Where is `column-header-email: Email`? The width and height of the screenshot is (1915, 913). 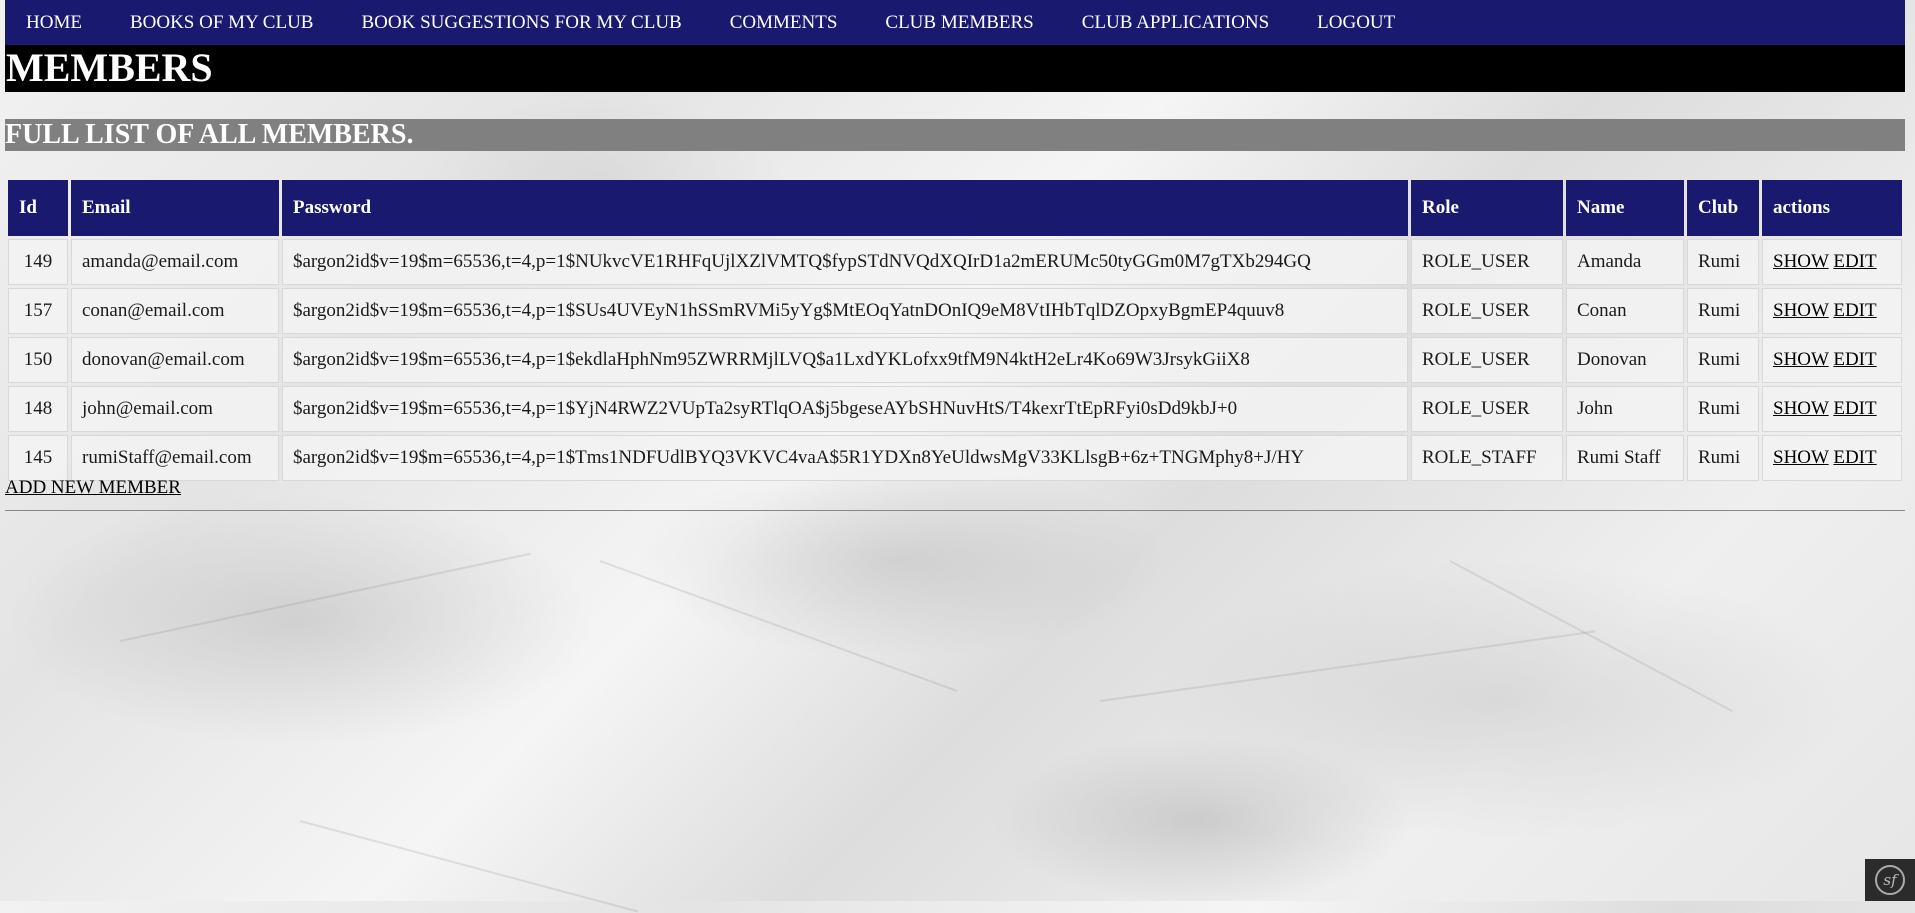
column-header-email: Email is located at coordinates (175, 208).